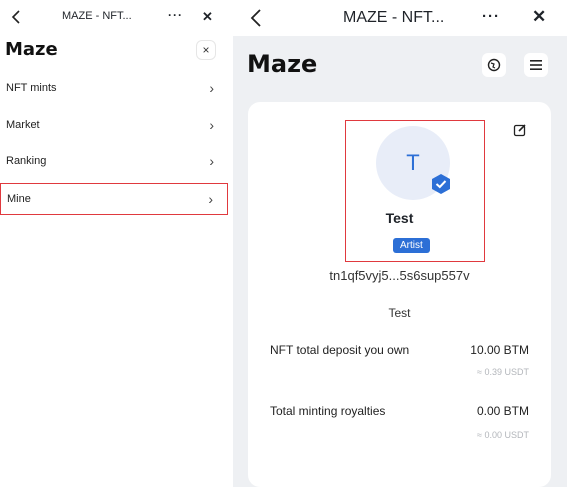  What do you see at coordinates (23, 125) in the screenshot?
I see `menu-item-label: Market` at bounding box center [23, 125].